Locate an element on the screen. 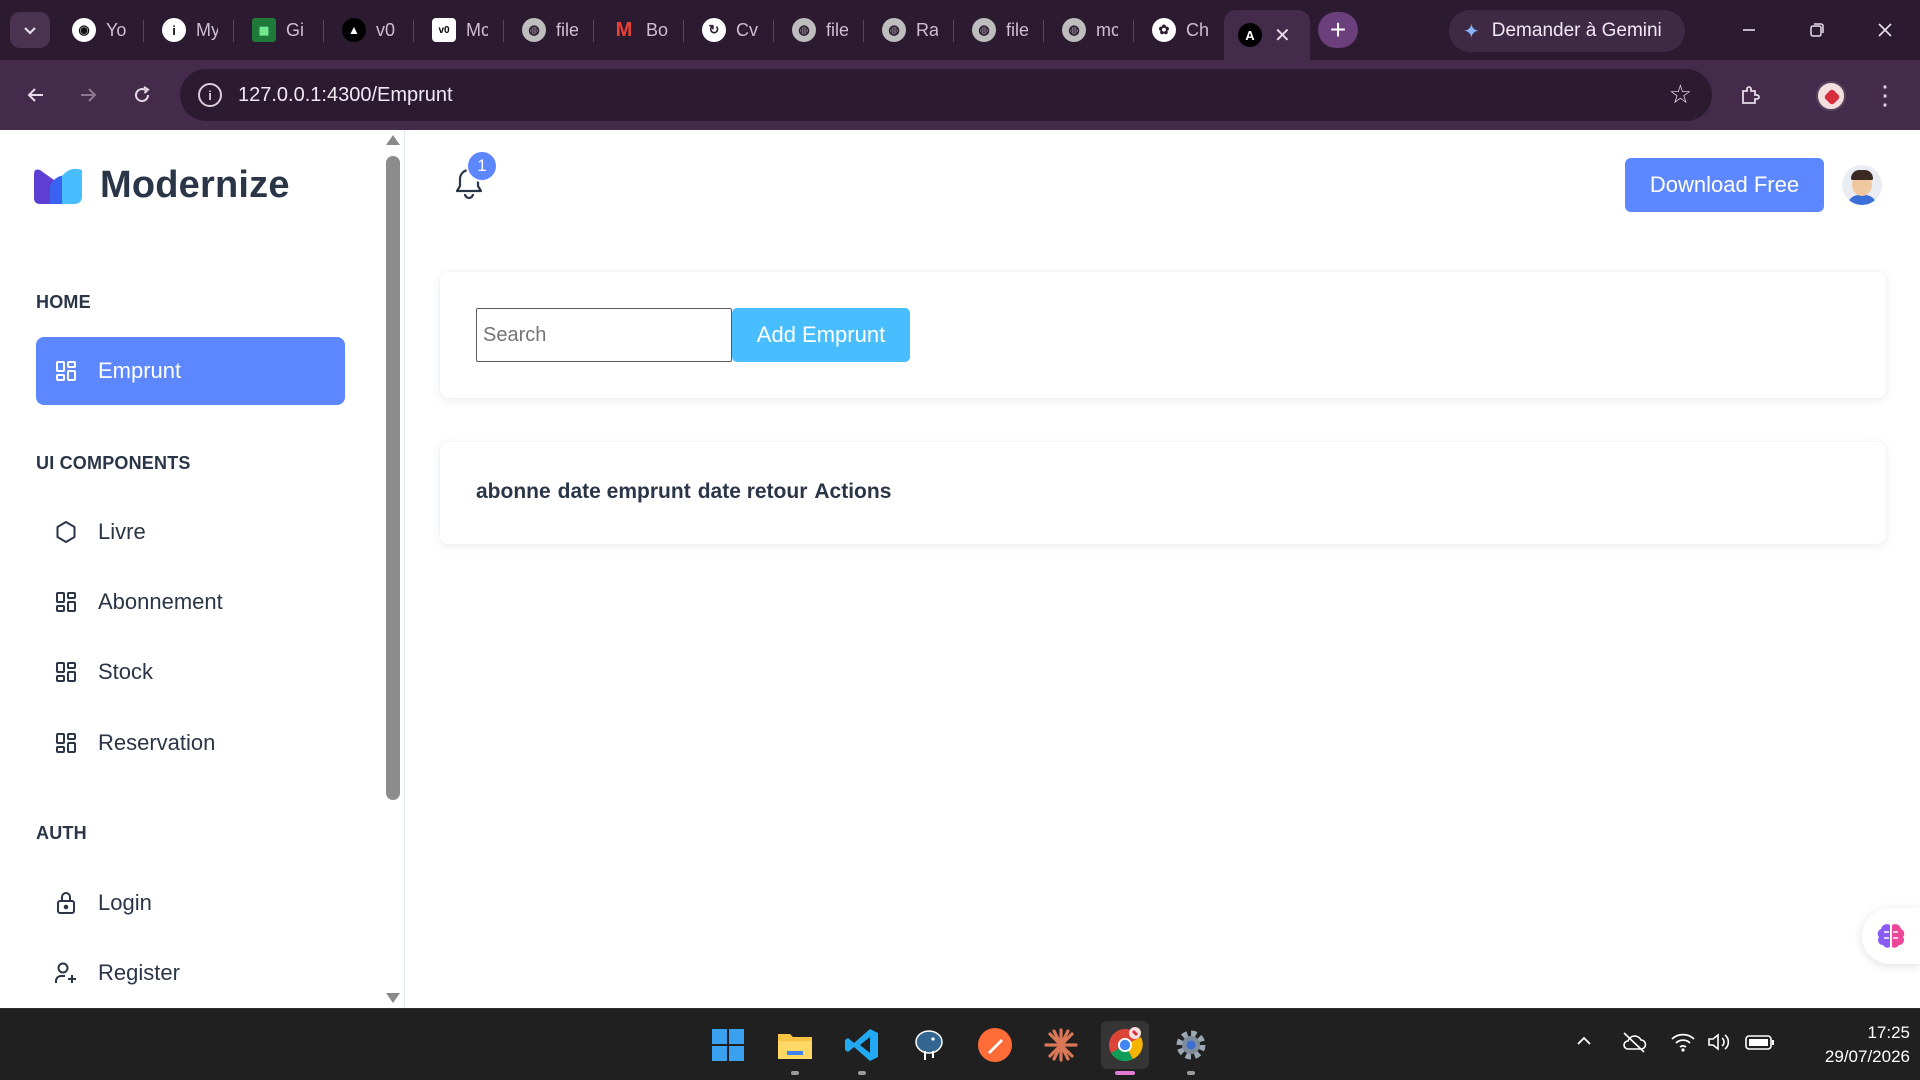  tab-title: Gi is located at coordinates (295, 29).